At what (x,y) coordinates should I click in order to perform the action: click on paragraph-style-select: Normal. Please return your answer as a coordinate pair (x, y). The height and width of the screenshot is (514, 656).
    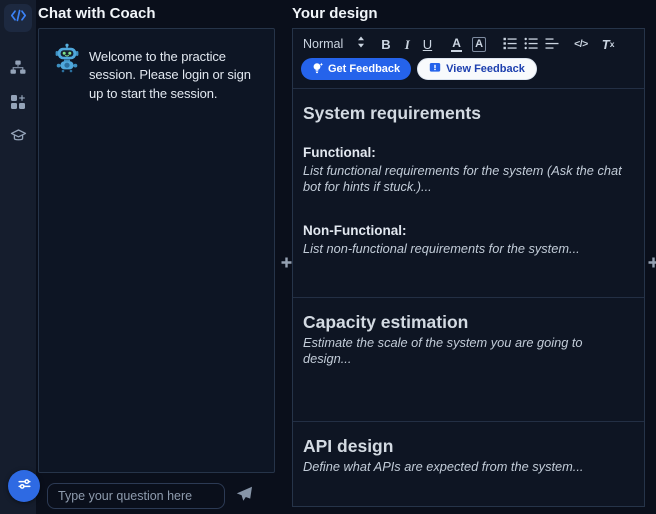
    Looking at the image, I should click on (334, 44).